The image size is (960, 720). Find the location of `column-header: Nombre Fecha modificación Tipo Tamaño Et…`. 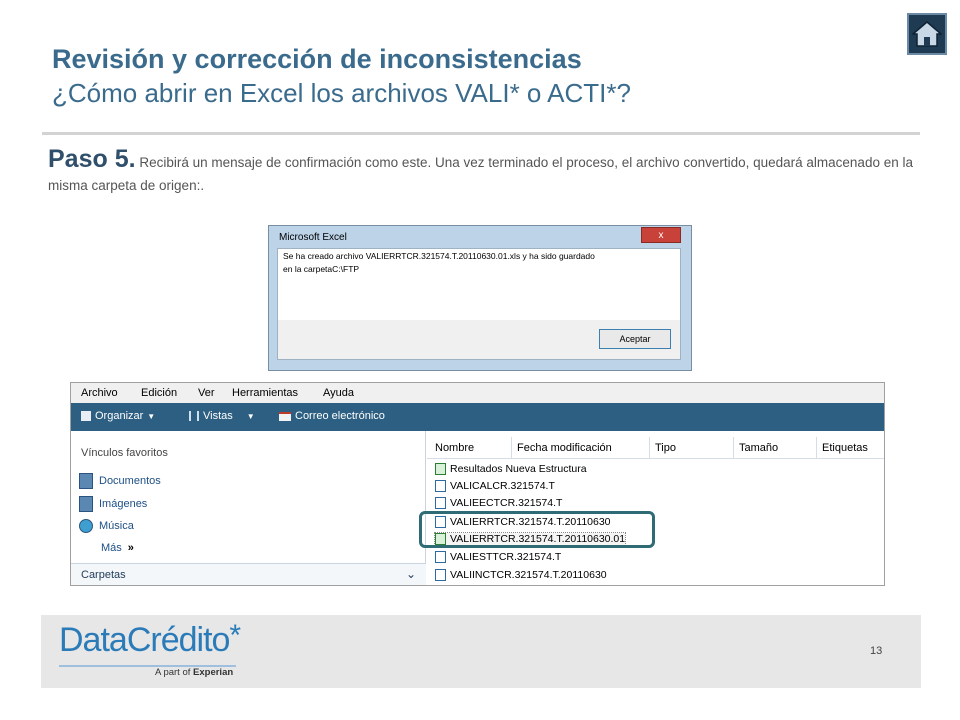

column-header: Nombre Fecha modificación Tipo Tamaño Et… is located at coordinates (655, 448).